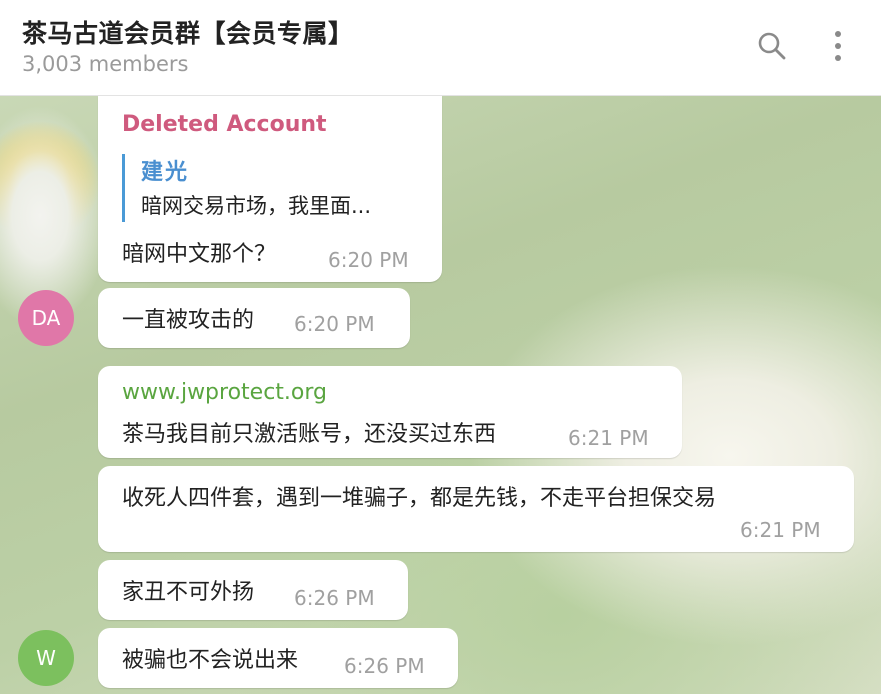 The width and height of the screenshot is (881, 694). I want to click on message-bubble: 收死人四件套，遇到一堆骗子，都是先钱，不走平台担保交易 6:21 PM, so click(476, 509).